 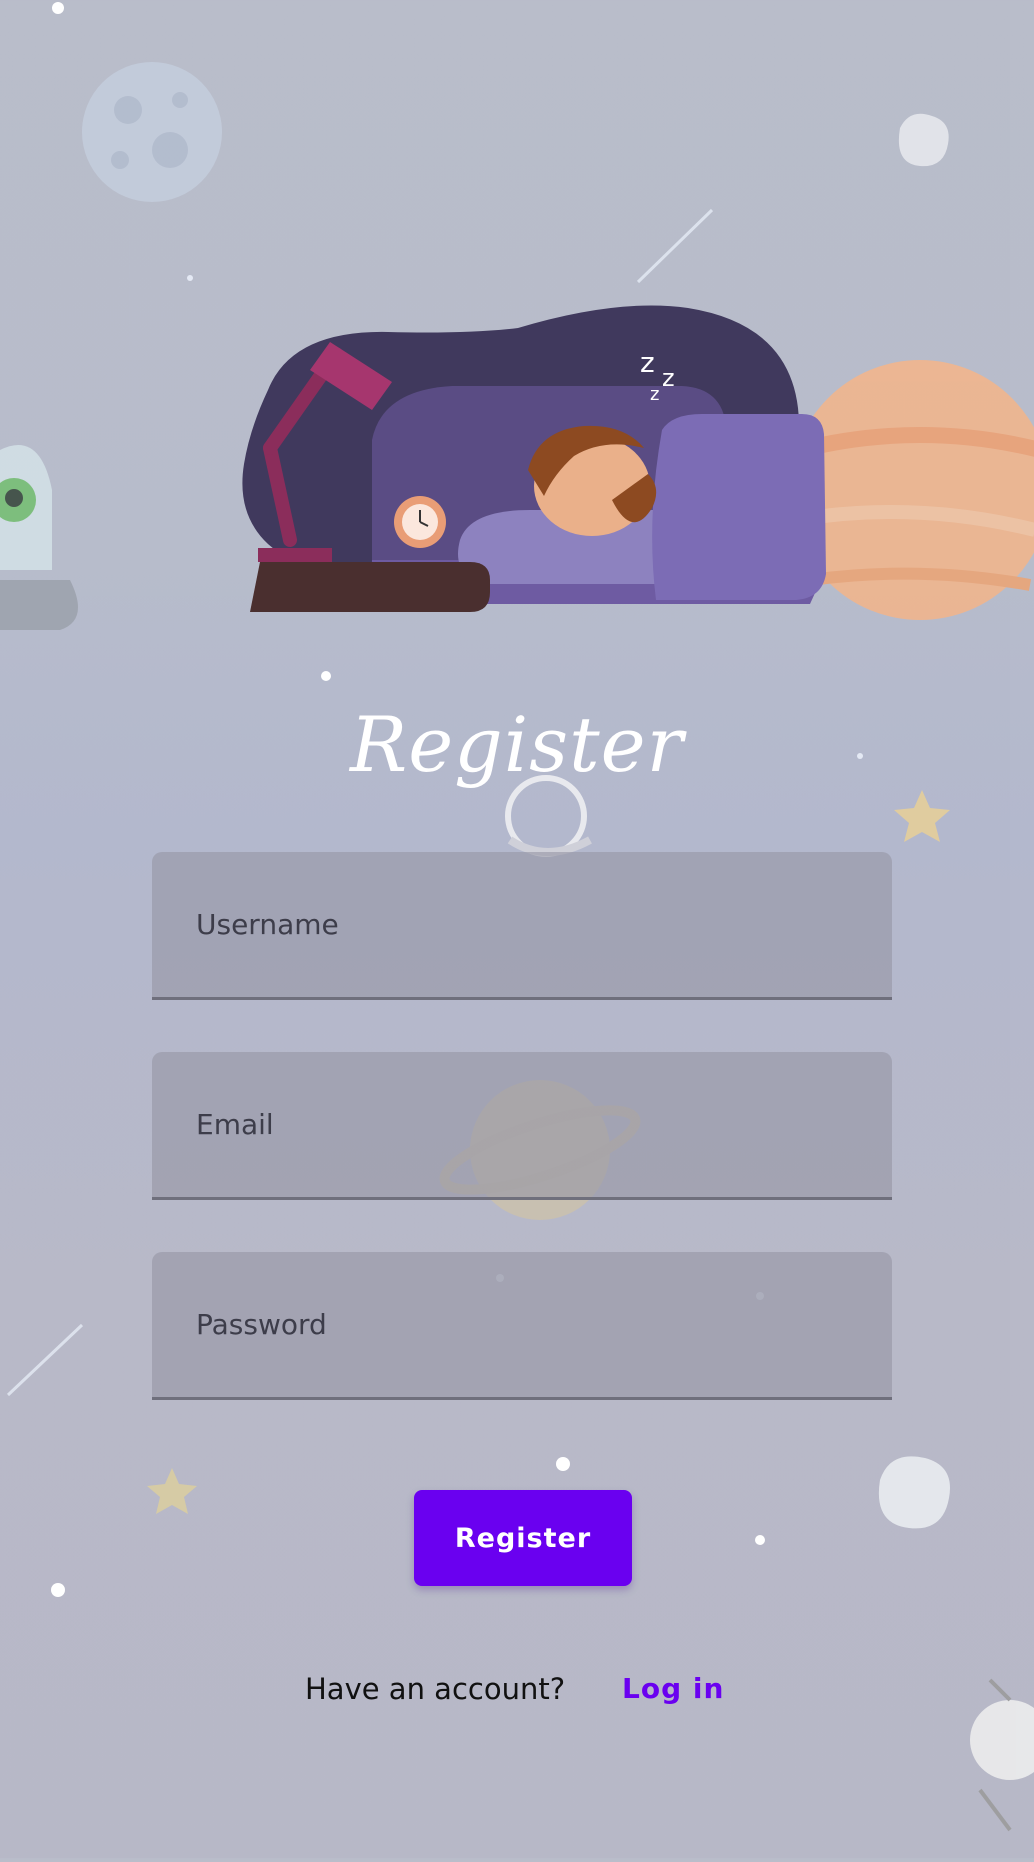 I want to click on password-field-container, so click(x=522, y=1326).